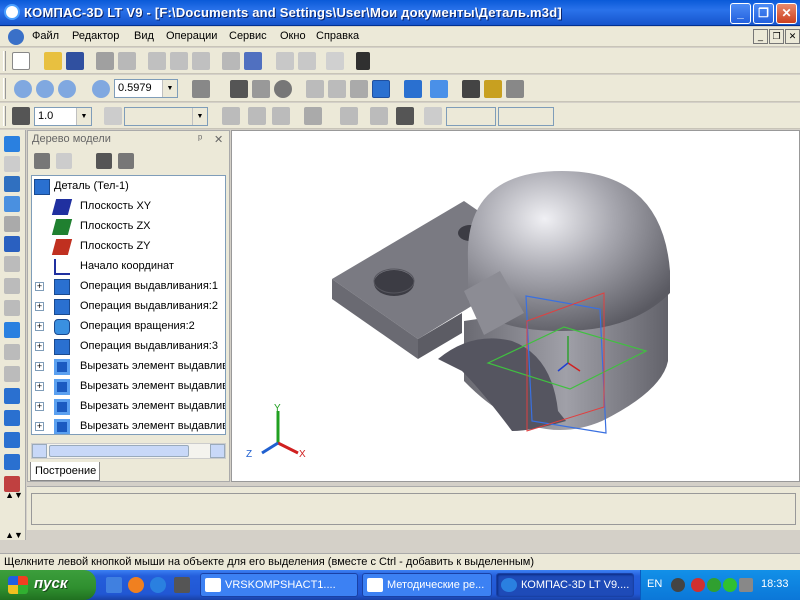 The height and width of the screenshot is (600, 800). What do you see at coordinates (379, 116) in the screenshot?
I see `ortho-icon` at bounding box center [379, 116].